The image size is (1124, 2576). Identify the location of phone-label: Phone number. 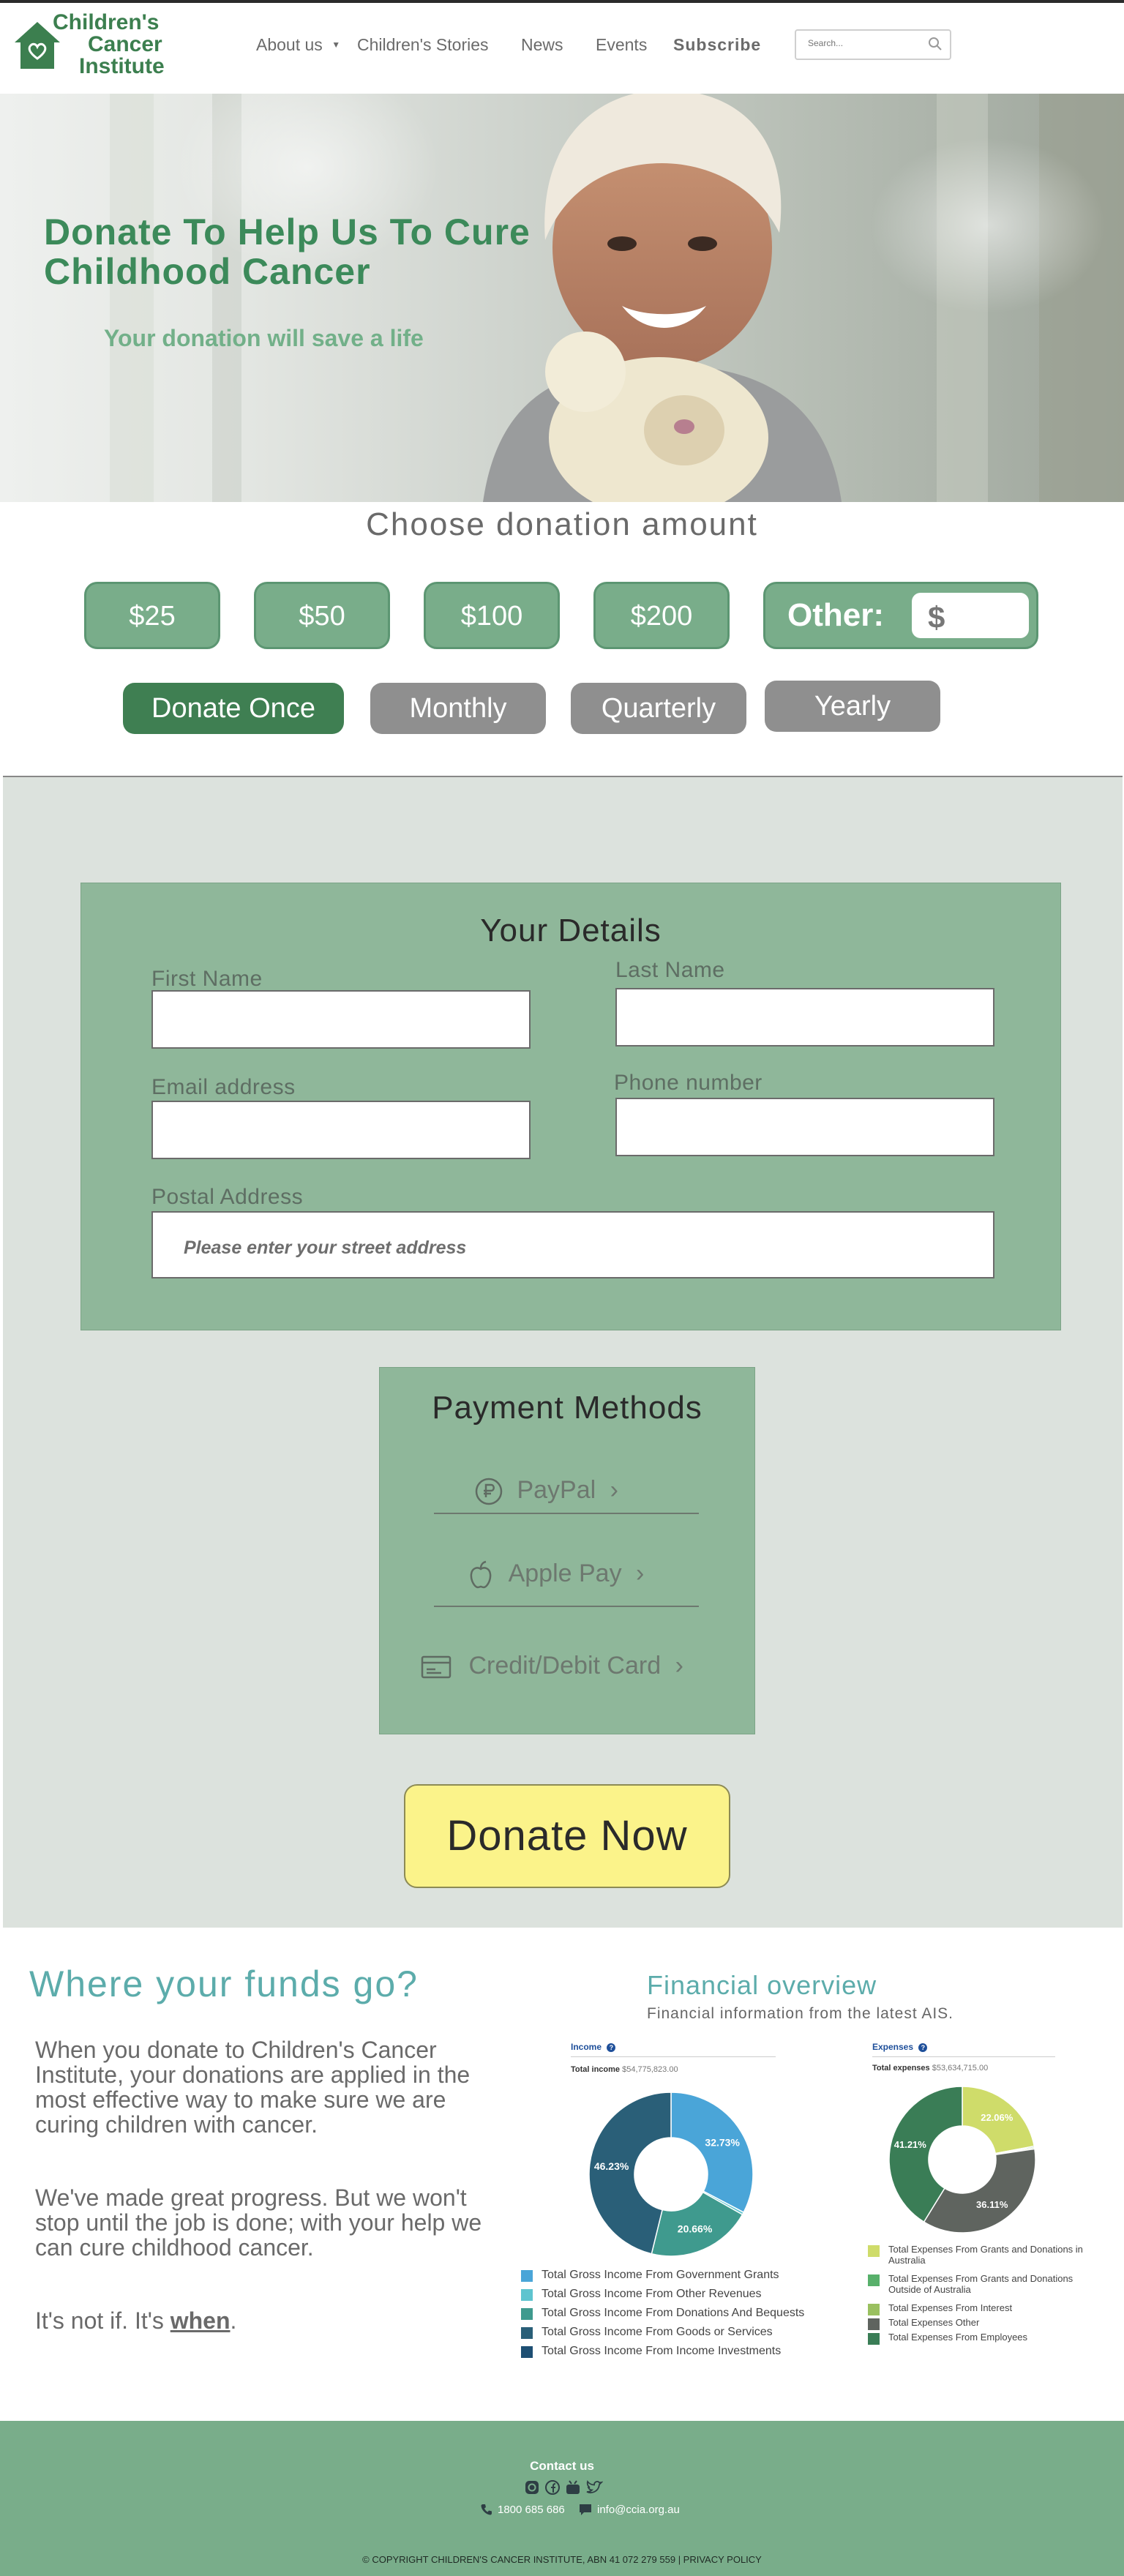
(689, 1083).